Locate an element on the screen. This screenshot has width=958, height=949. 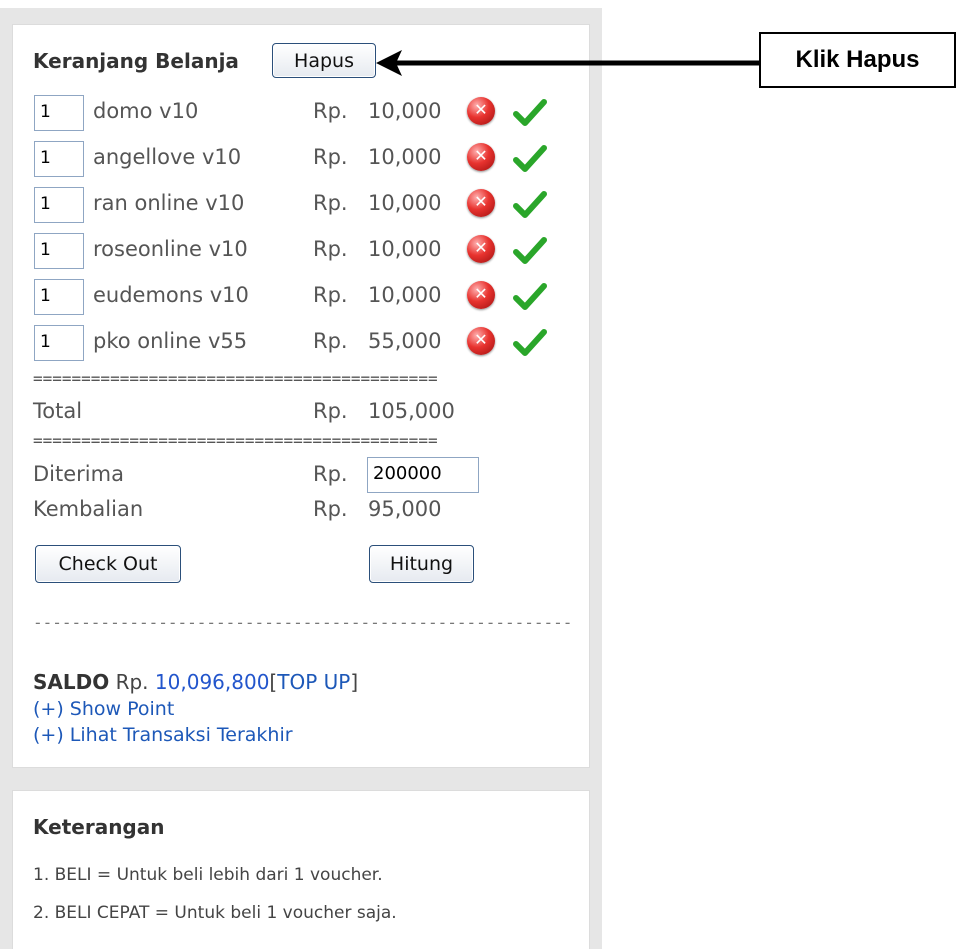
balance-label: SALDO is located at coordinates (71, 682).